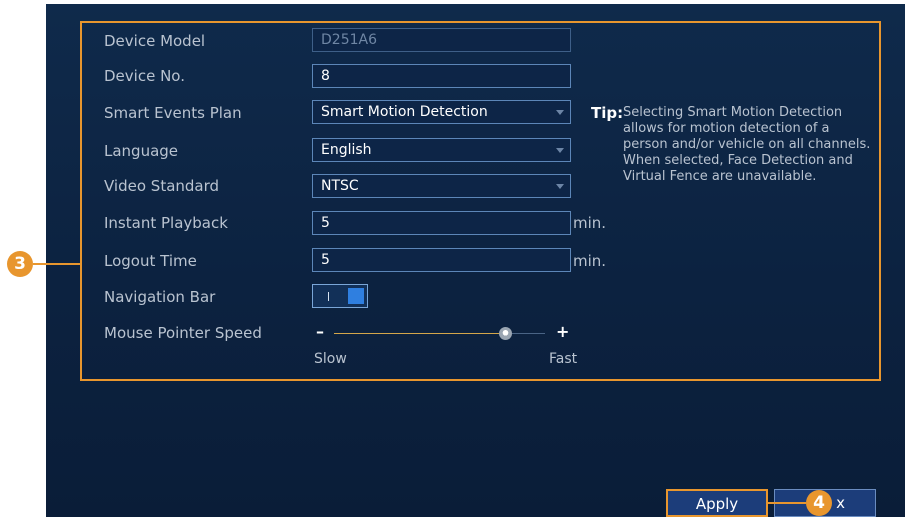 The width and height of the screenshot is (905, 517). I want to click on smart-events-plan-label: Smart Events Plan, so click(173, 113).